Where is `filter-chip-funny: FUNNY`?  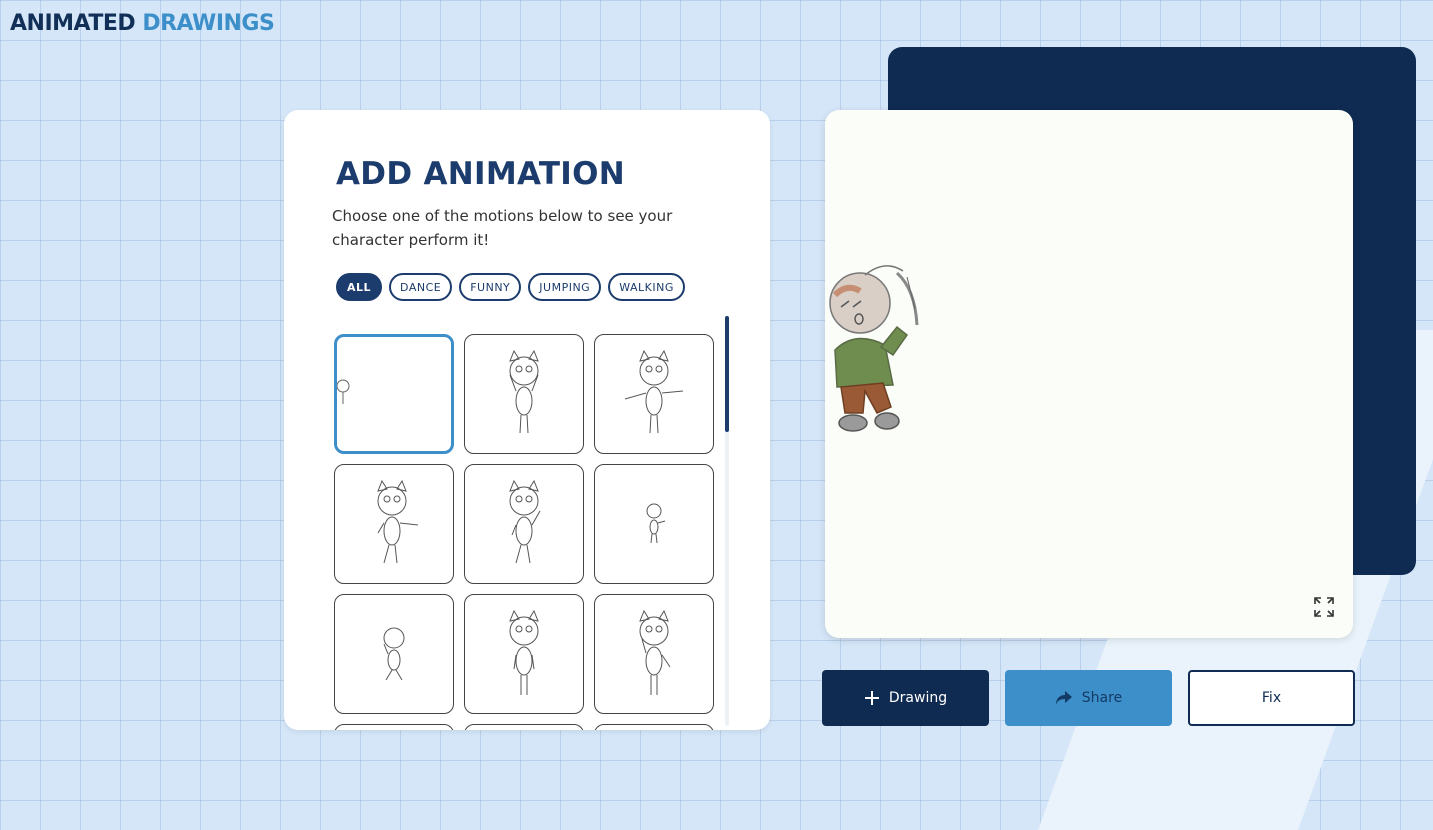 filter-chip-funny: FUNNY is located at coordinates (490, 287).